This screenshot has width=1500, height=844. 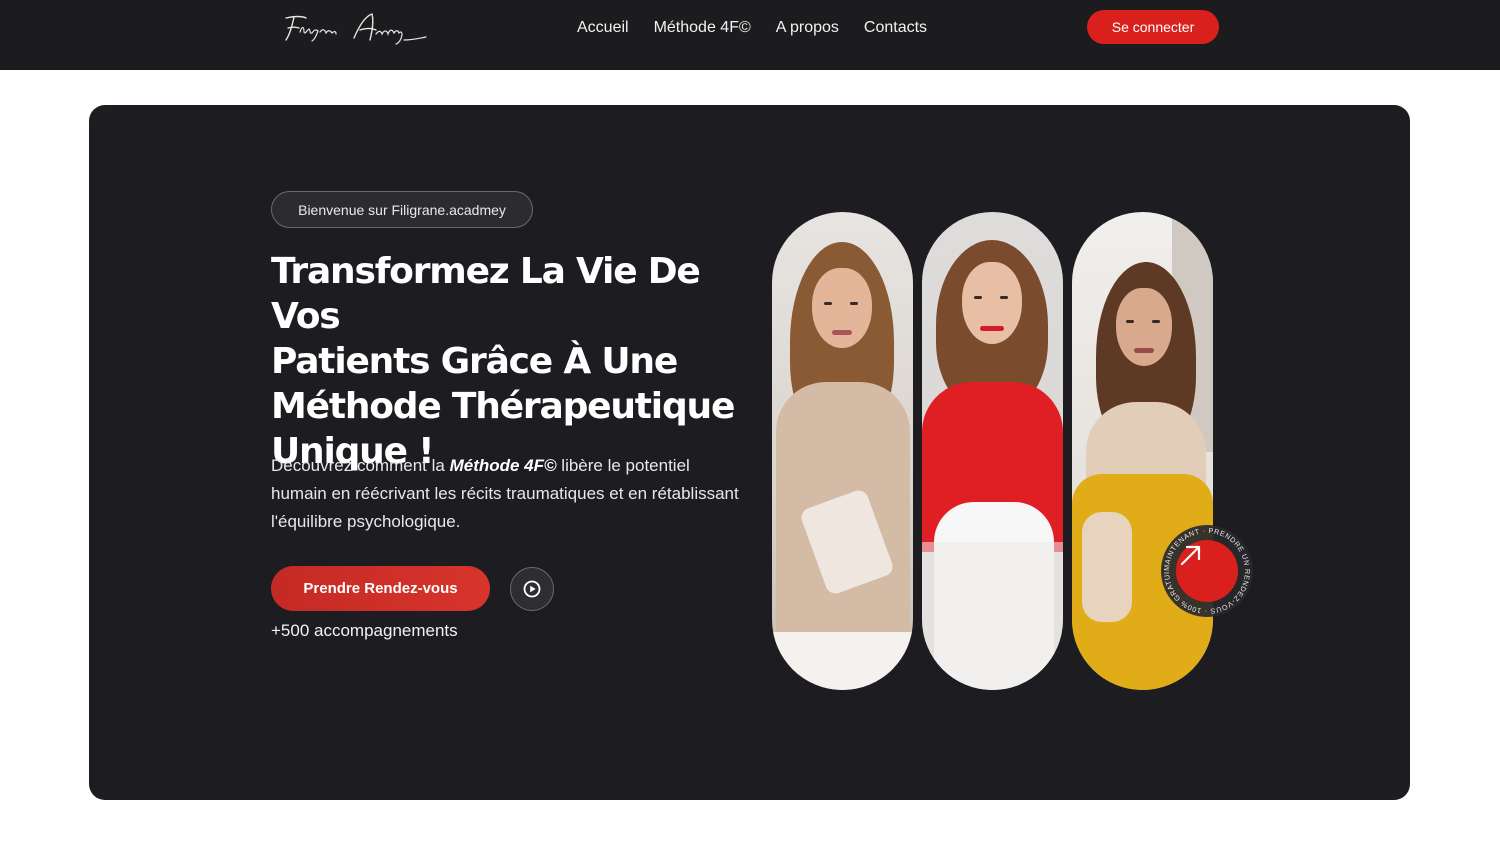 I want to click on book-appointment-button: Prendre Rendez-vous, so click(x=380, y=588).